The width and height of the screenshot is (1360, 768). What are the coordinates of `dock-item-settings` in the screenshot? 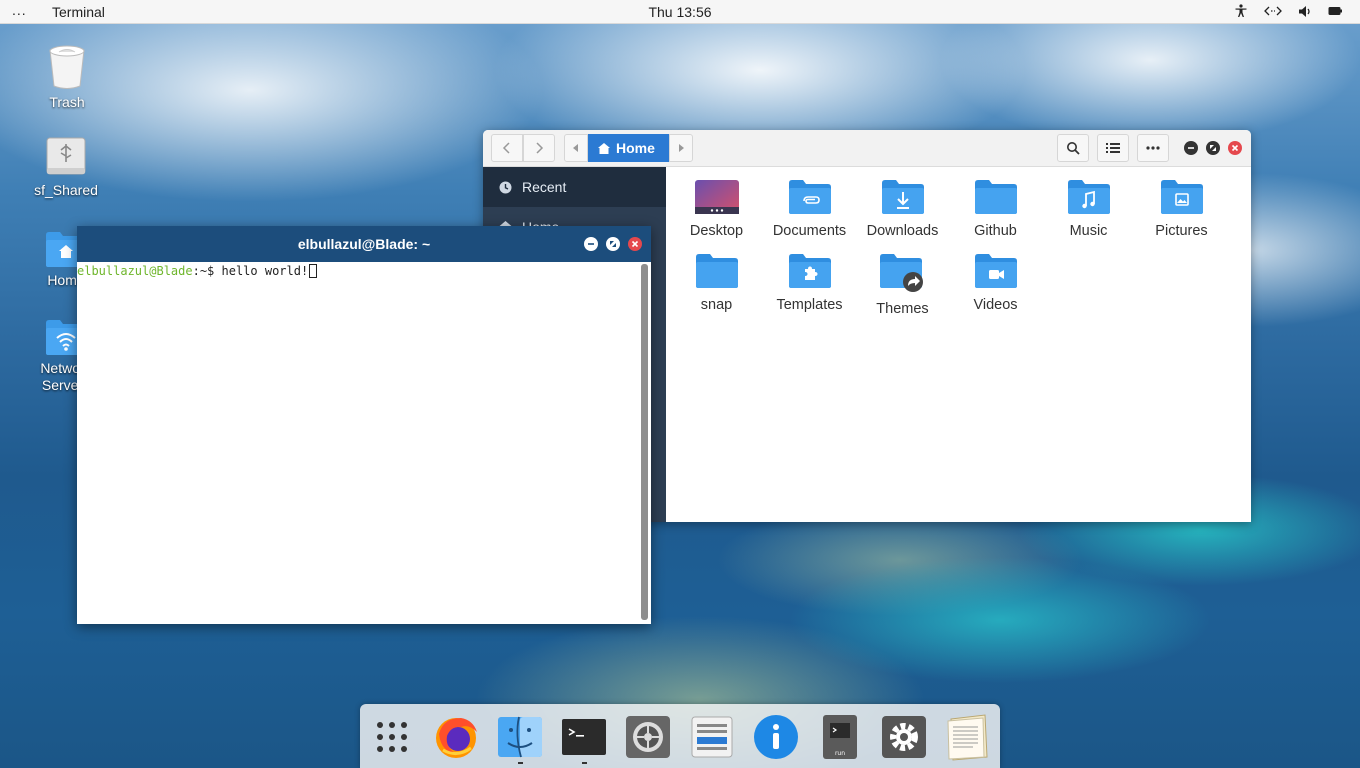 It's located at (904, 737).